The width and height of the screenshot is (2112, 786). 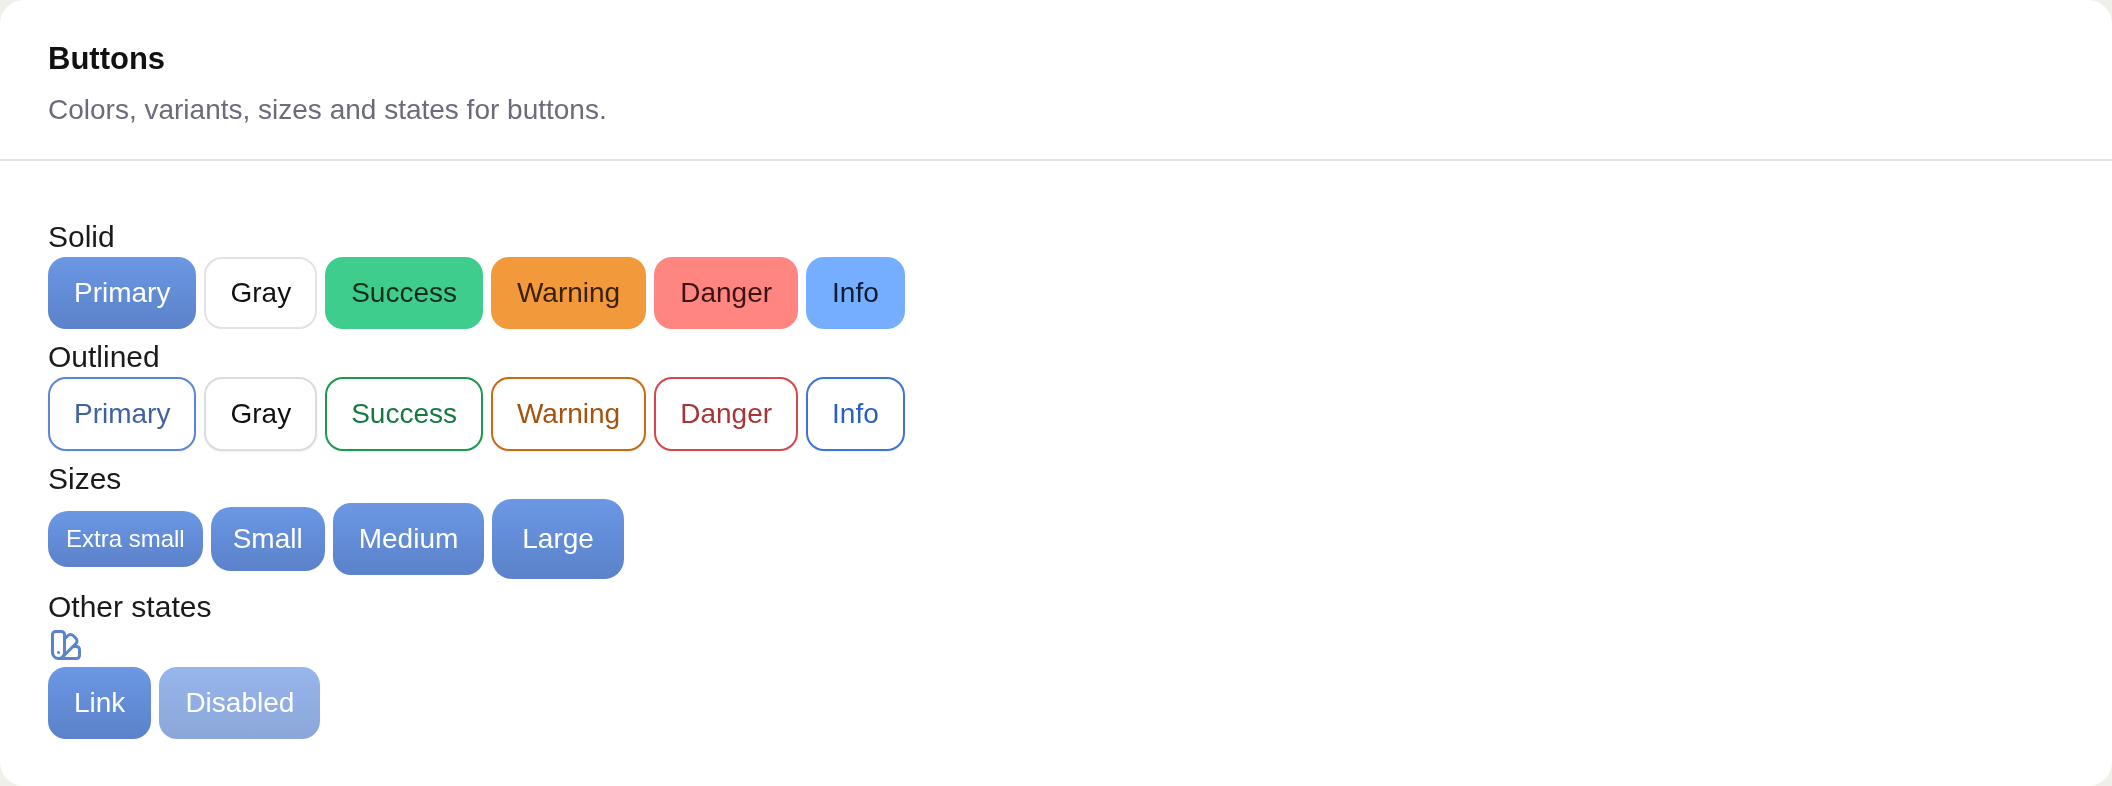 What do you see at coordinates (855, 414) in the screenshot?
I see `outlined-button: Info` at bounding box center [855, 414].